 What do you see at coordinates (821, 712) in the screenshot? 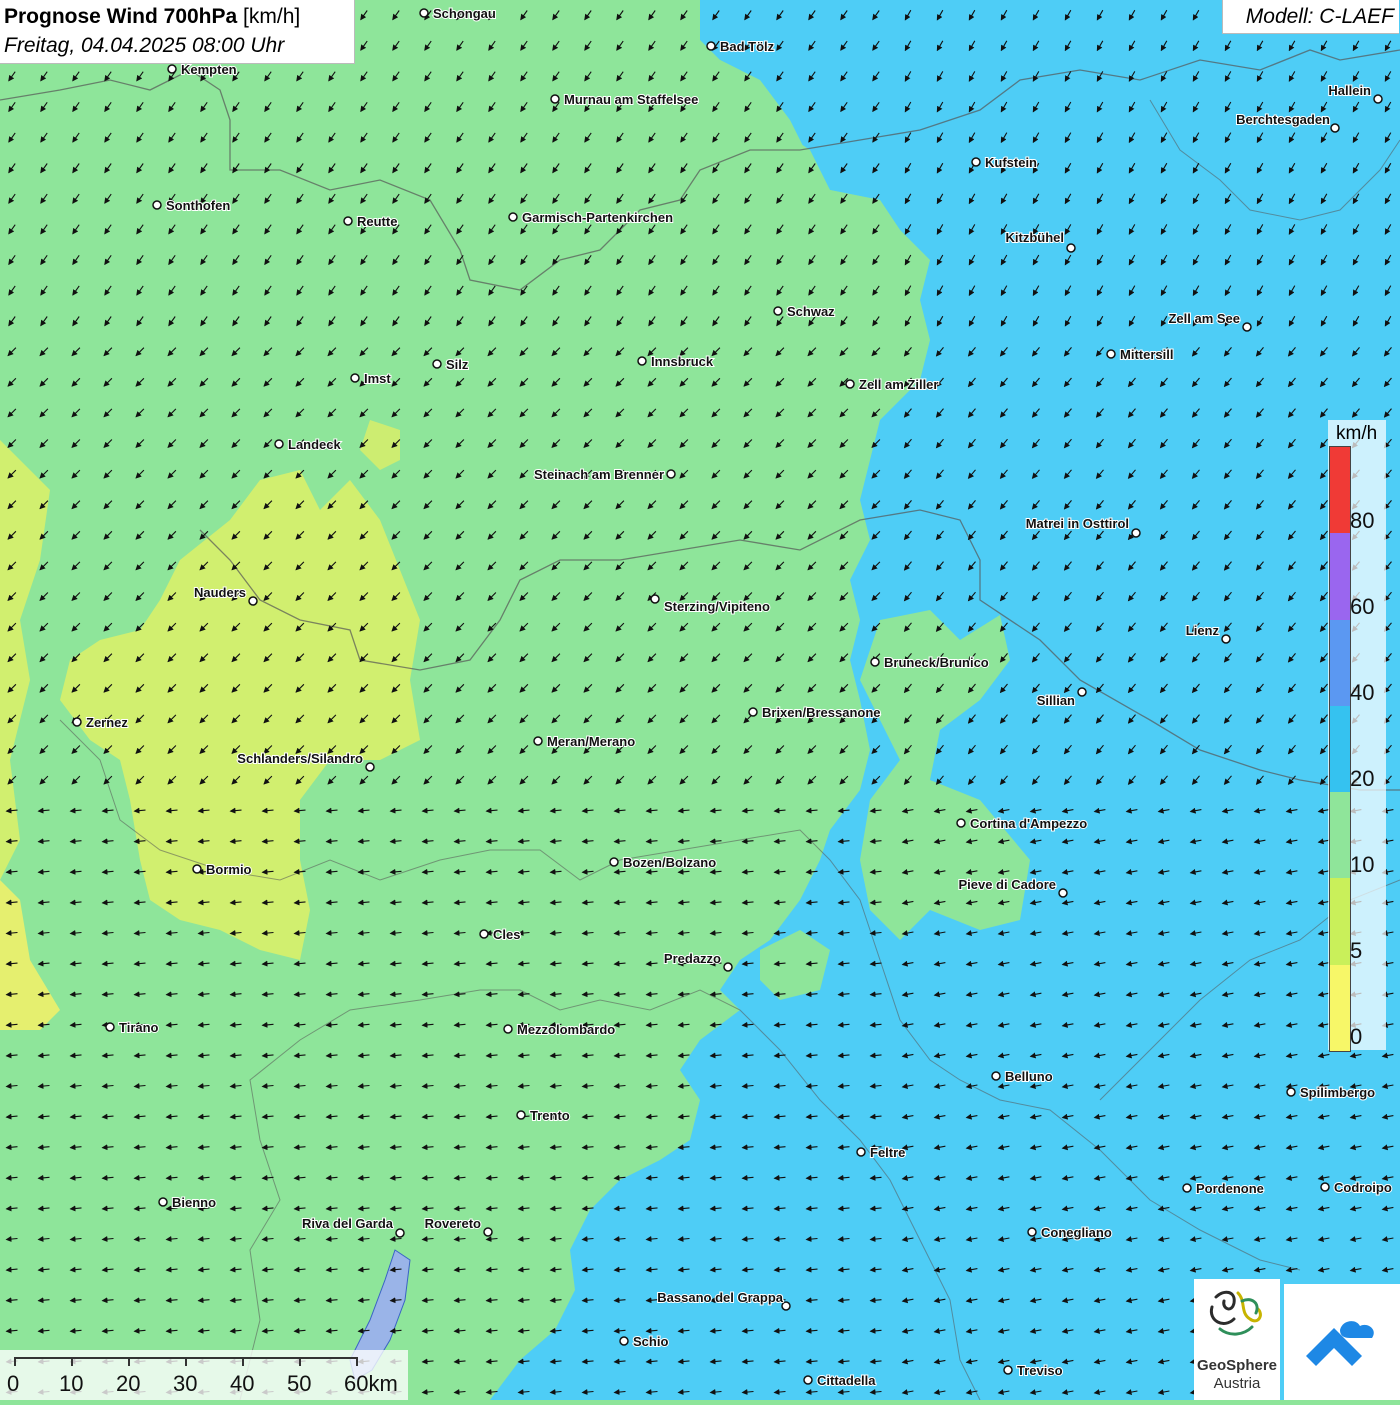
I see `city-label: Brixen/Bressanone` at bounding box center [821, 712].